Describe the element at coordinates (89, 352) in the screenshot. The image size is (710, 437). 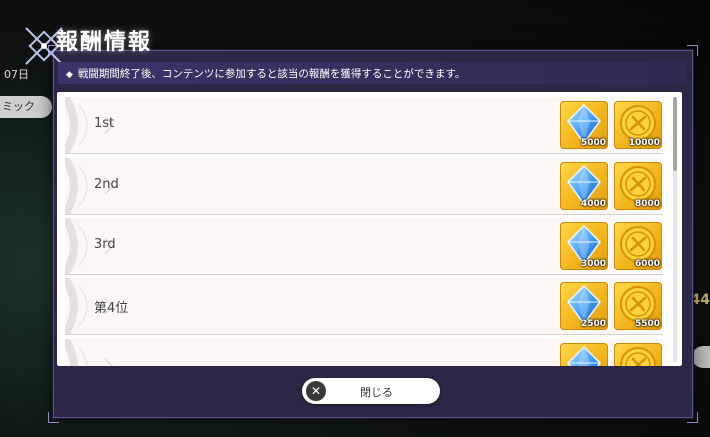
I see `row-ornament-icon` at that location.